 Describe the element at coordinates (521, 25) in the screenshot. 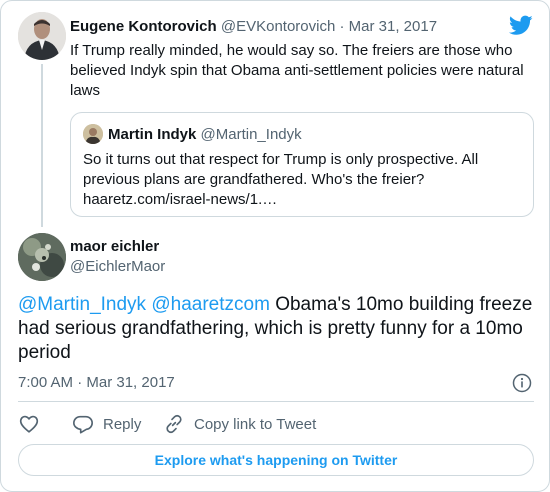

I see `twitter-bird-icon` at that location.